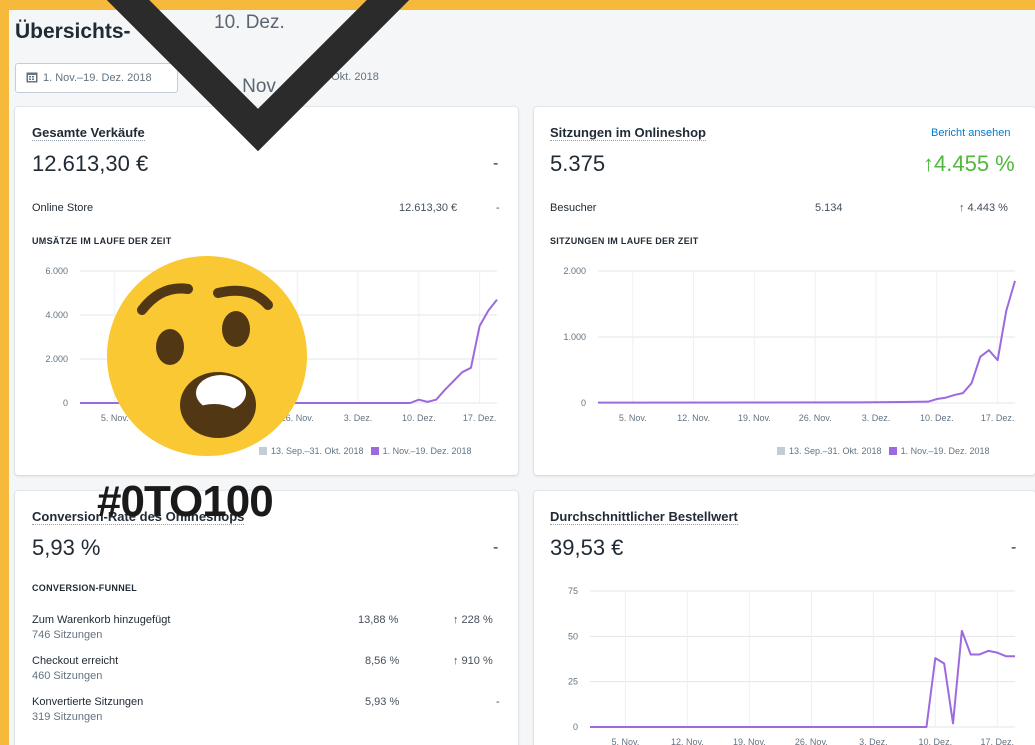 Image resolution: width=1035 pixels, height=745 pixels. Describe the element at coordinates (75, 668) in the screenshot. I see `funnel-row: Checkout erreicht 460 Sitzungen` at that location.